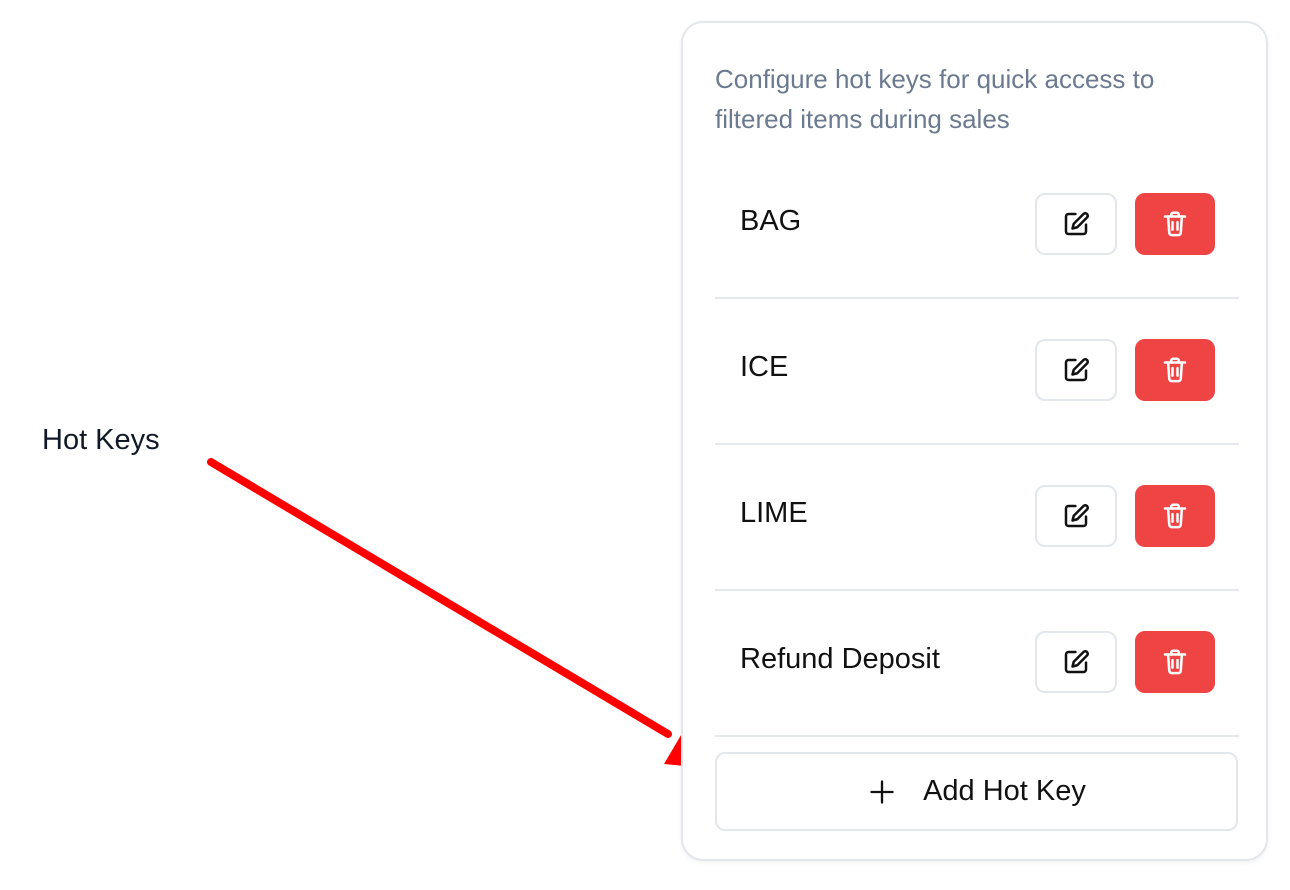 This screenshot has height=890, width=1290. What do you see at coordinates (977, 518) in the screenshot?
I see `hotkey-row: LIME` at bounding box center [977, 518].